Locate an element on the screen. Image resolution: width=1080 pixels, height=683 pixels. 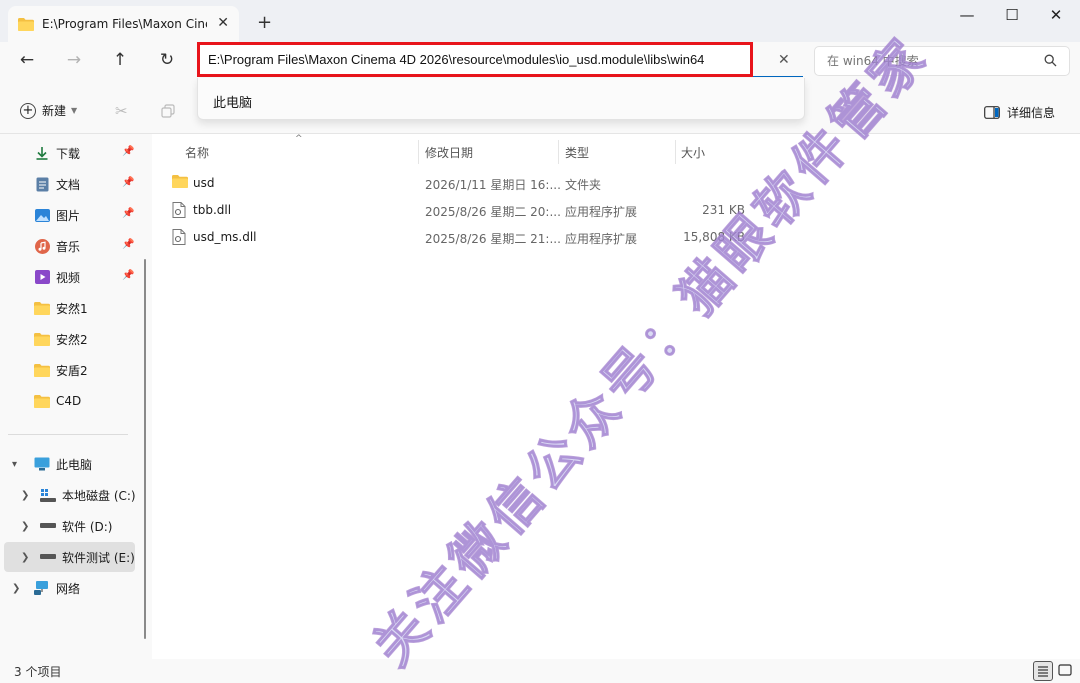
sidebar-item-drive-d: 软件 (D:) is located at coordinates (76, 526).